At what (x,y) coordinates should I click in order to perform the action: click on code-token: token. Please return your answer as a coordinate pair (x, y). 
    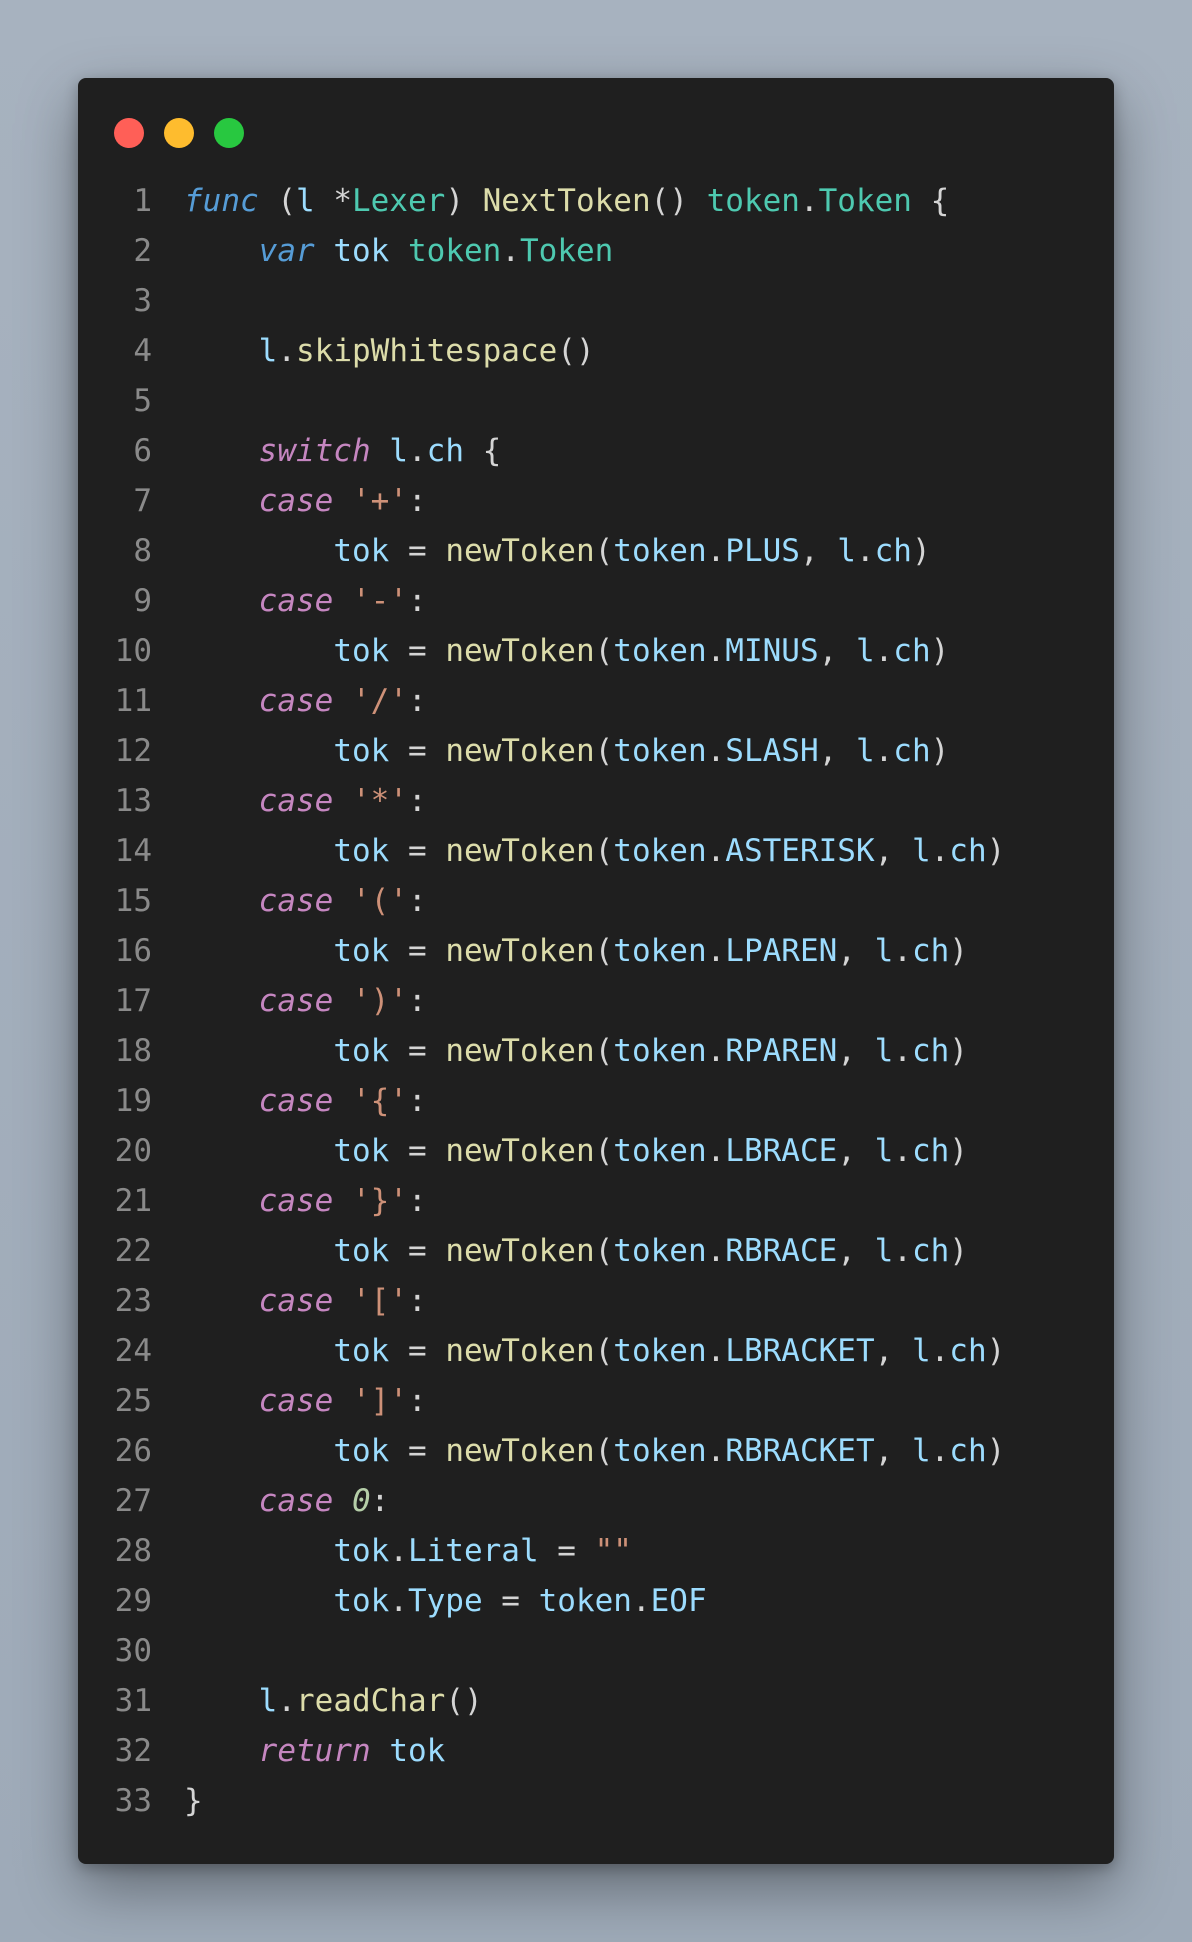
    Looking at the image, I should click on (660, 951).